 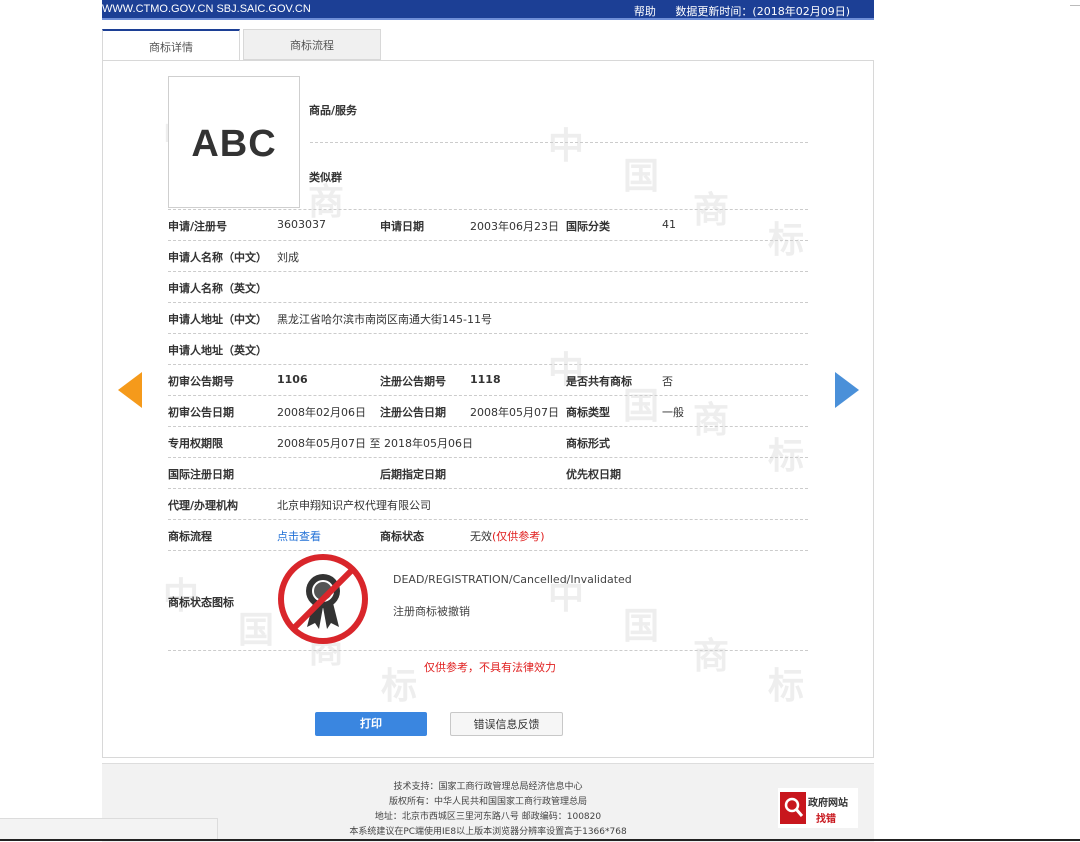 What do you see at coordinates (490, 667) in the screenshot?
I see `disclaimer-text: 仅供参考，不具有法律效力` at bounding box center [490, 667].